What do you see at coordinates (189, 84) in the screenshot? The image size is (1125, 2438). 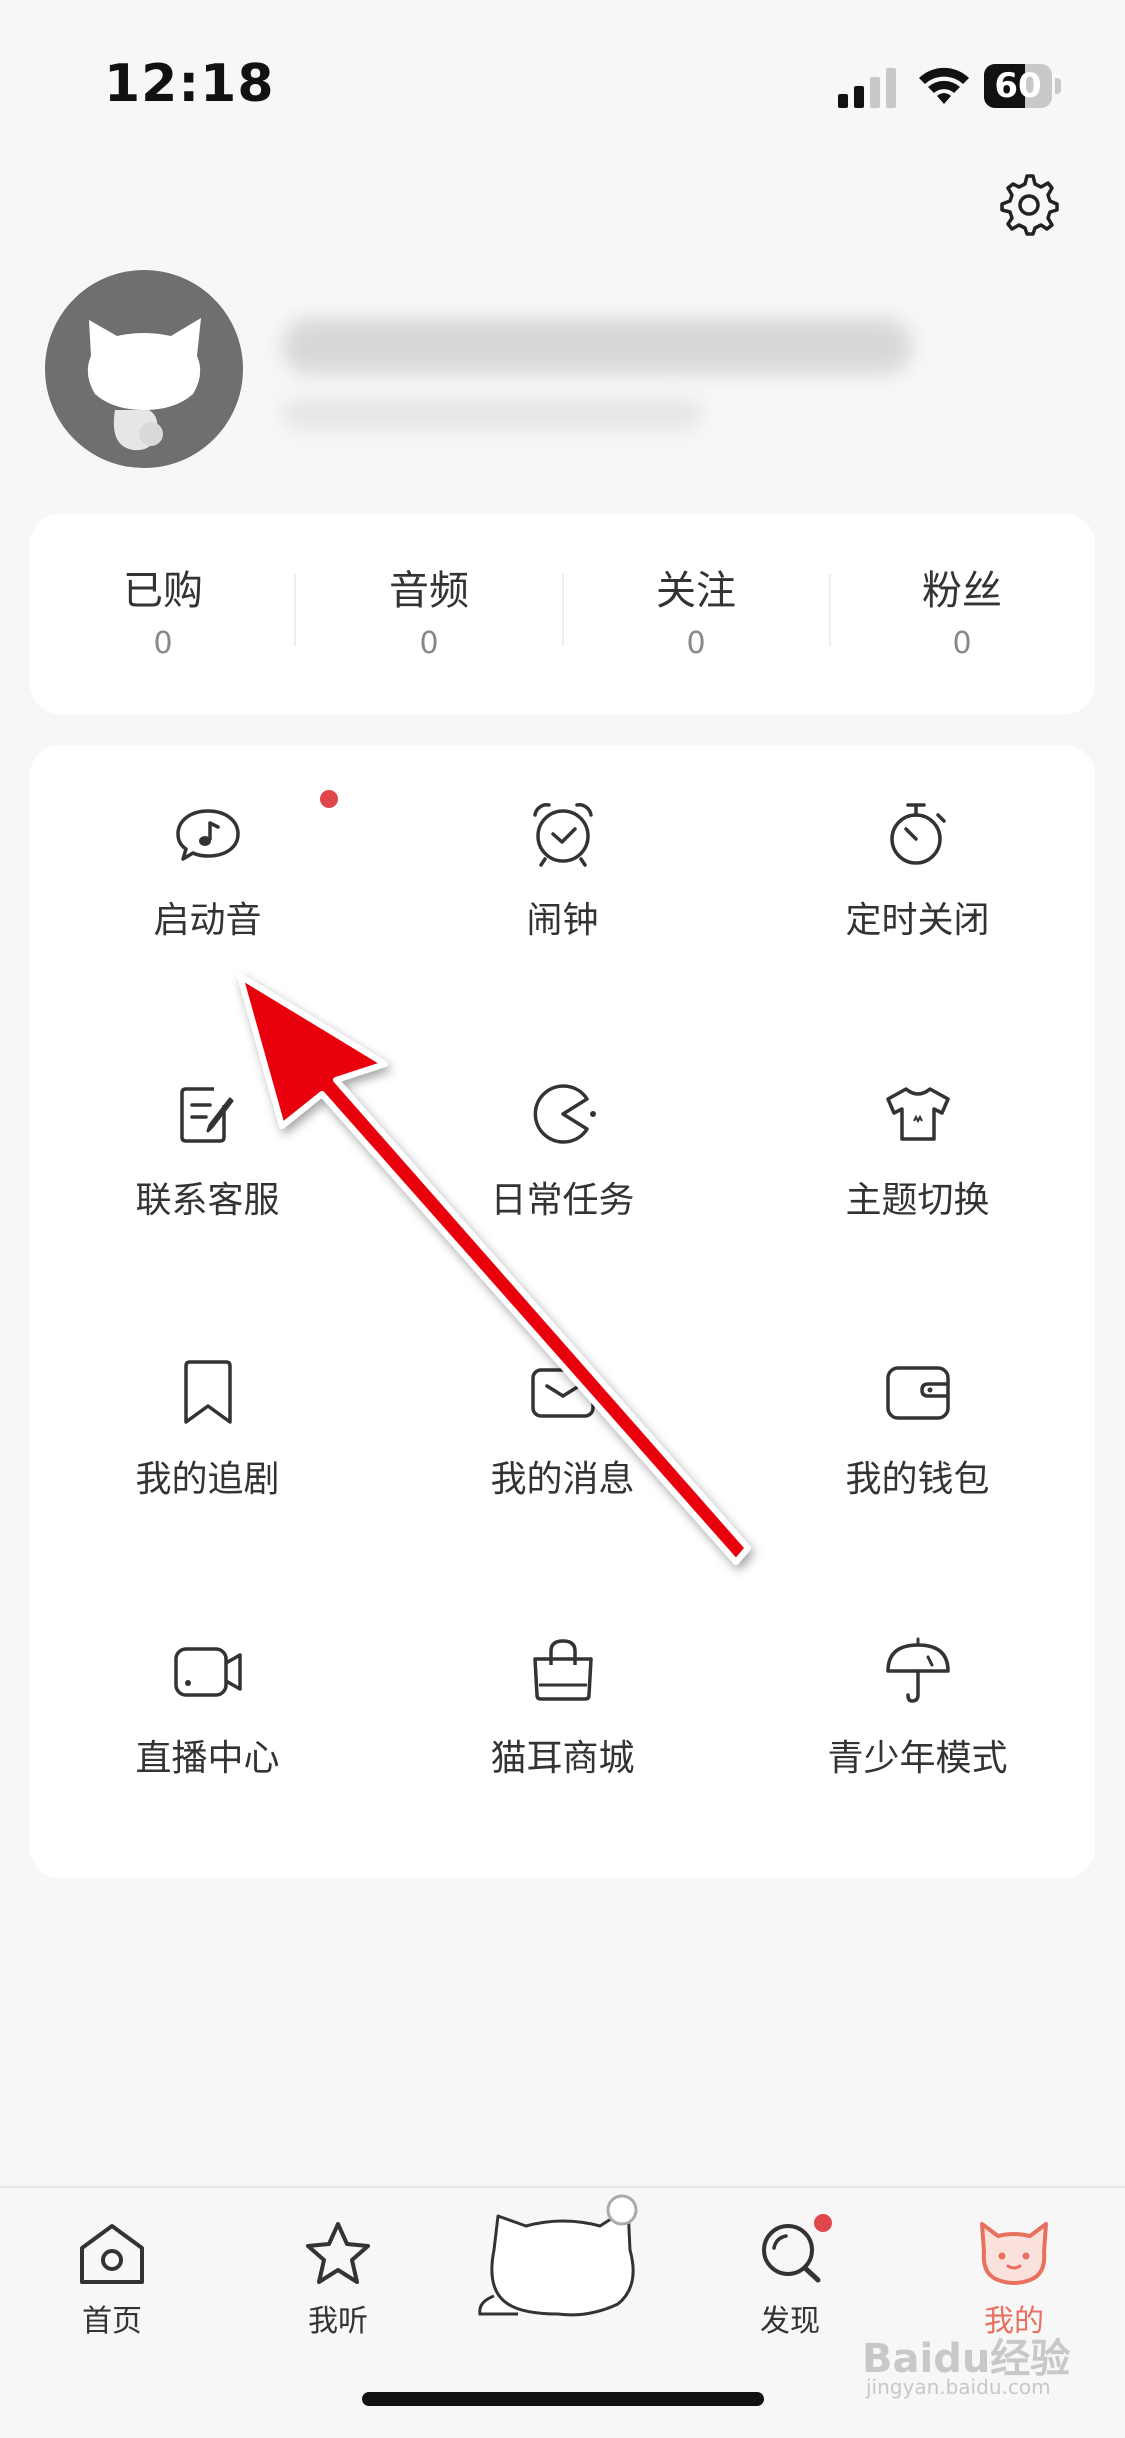 I see `status-time: 12:18` at bounding box center [189, 84].